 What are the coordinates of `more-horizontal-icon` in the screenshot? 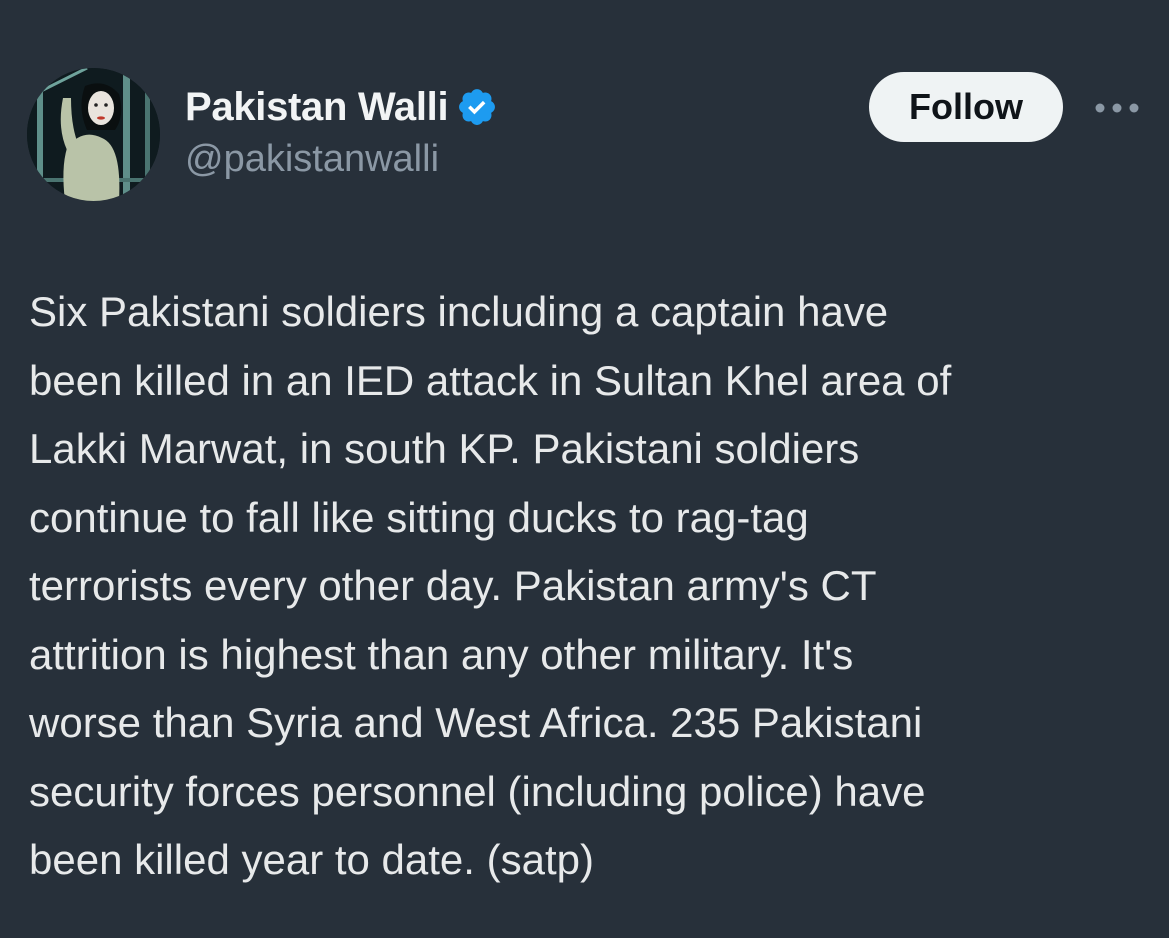 It's located at (1117, 108).